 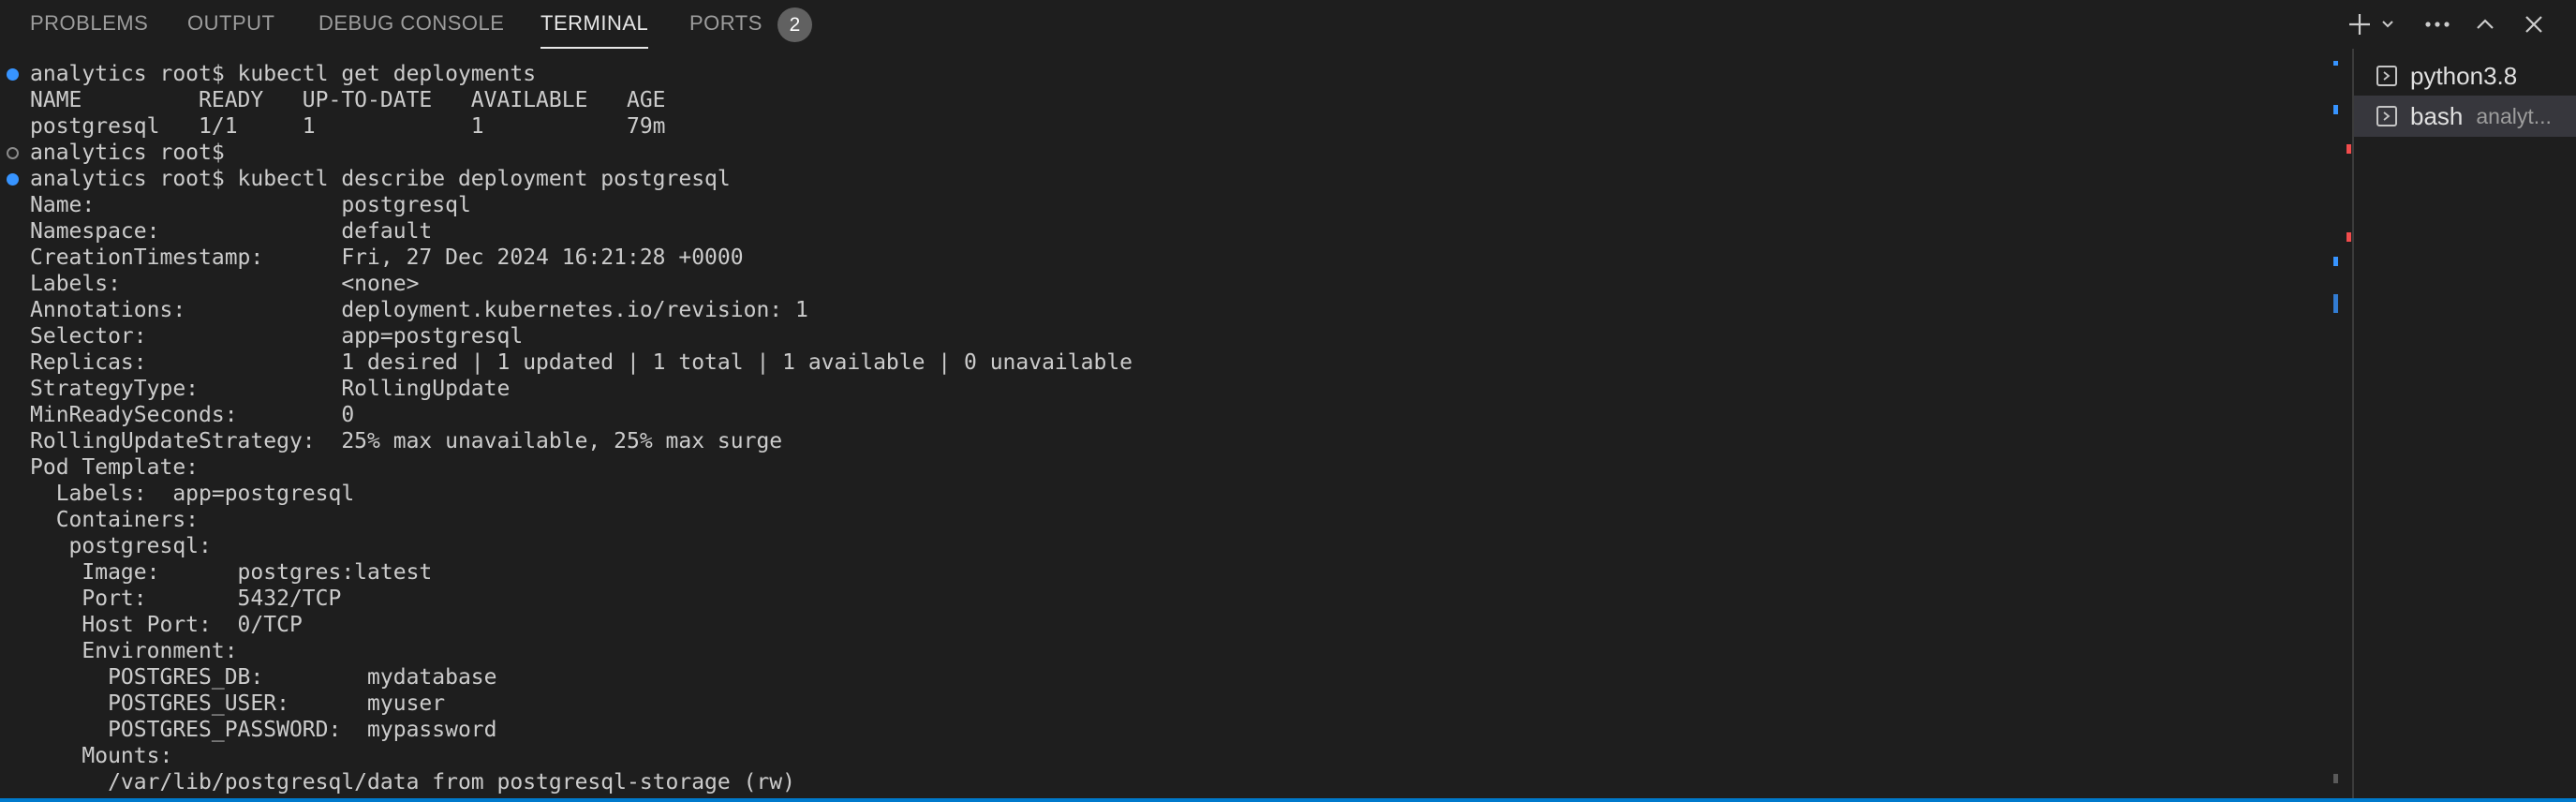 What do you see at coordinates (264, 677) in the screenshot?
I see `terminal-line: POSTGRES_DB: mydatabase` at bounding box center [264, 677].